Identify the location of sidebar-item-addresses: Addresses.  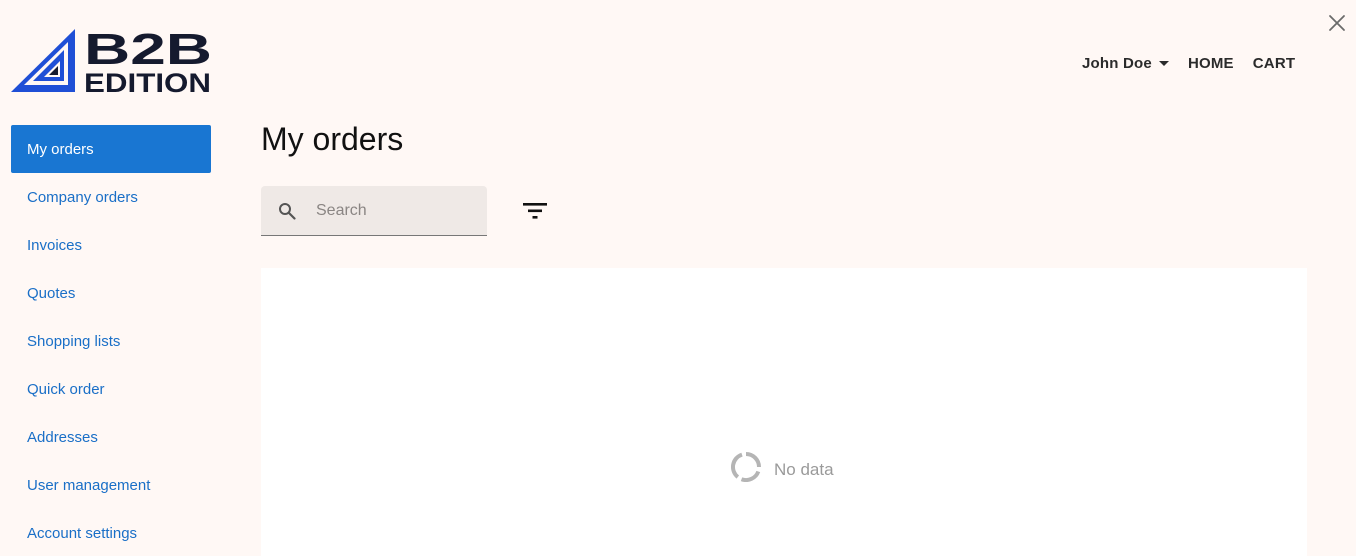
(111, 437).